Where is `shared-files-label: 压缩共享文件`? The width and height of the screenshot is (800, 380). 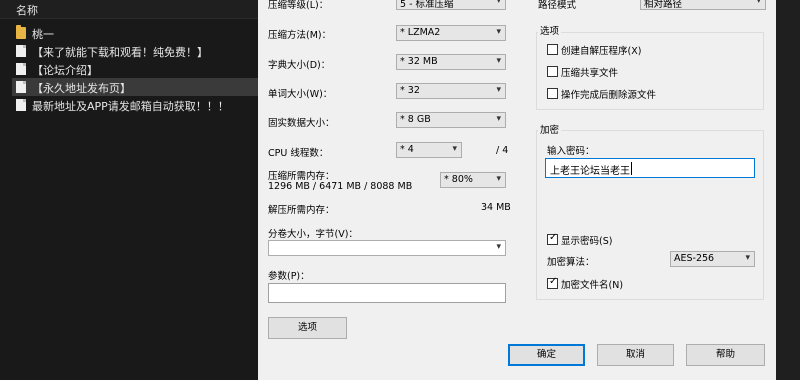 shared-files-label: 压缩共享文件 is located at coordinates (589, 72).